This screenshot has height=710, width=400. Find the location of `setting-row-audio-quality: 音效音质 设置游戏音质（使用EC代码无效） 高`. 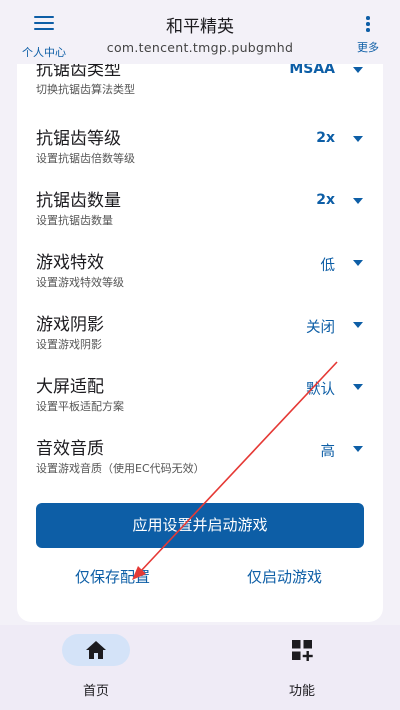

setting-row-audio-quality: 音效音质 设置游戏音质（使用EC代码无效） 高 is located at coordinates (200, 462).